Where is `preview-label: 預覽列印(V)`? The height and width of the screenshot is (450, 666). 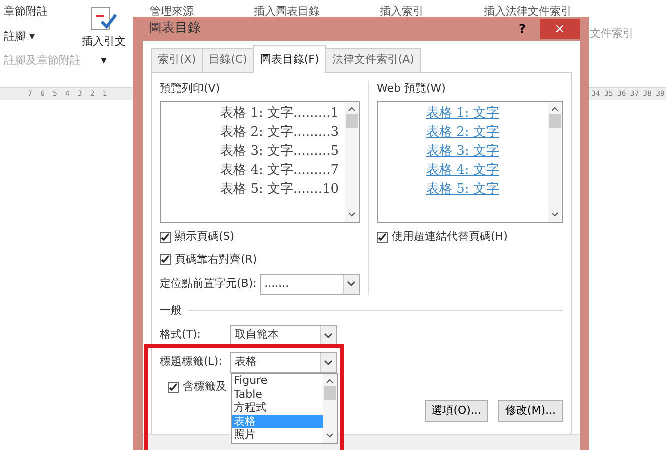 preview-label: 預覽列印(V) is located at coordinates (191, 88).